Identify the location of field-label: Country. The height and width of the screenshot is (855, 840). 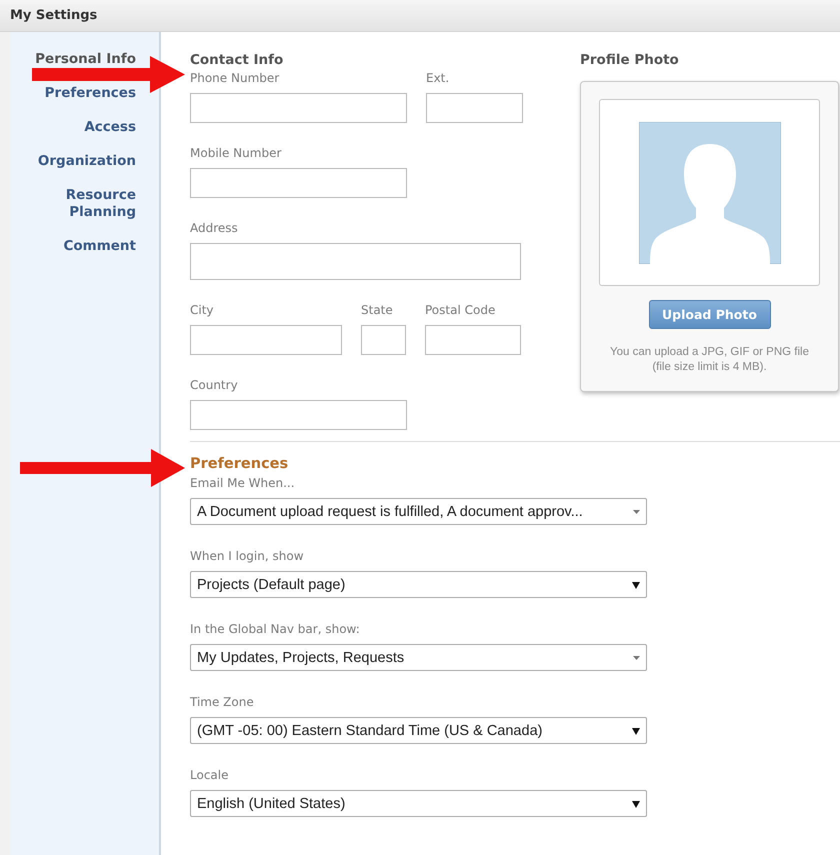
(214, 385).